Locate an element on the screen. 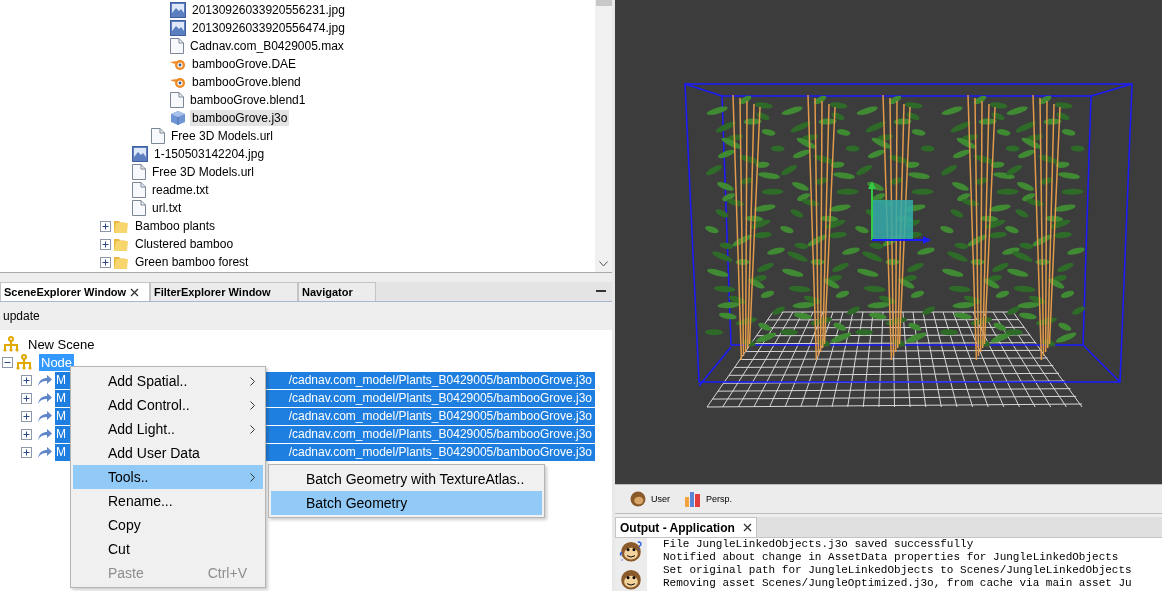 Image resolution: width=1162 pixels, height=591 pixels. scene-node: New Scene is located at coordinates (61, 344).